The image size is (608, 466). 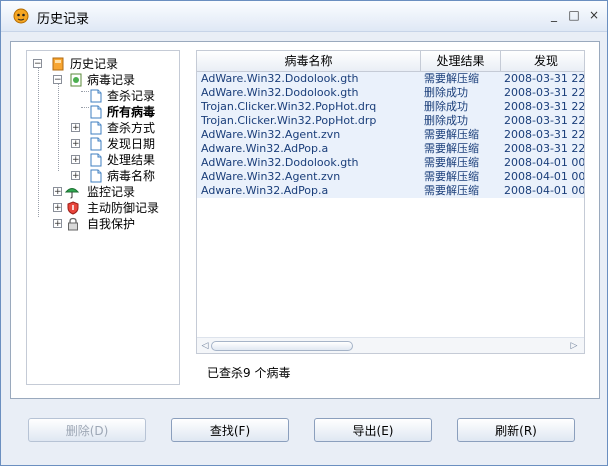 What do you see at coordinates (289, 106) in the screenshot?
I see `cell-virus-name: Trojan.Clicker.Win32.PopHot.drq` at bounding box center [289, 106].